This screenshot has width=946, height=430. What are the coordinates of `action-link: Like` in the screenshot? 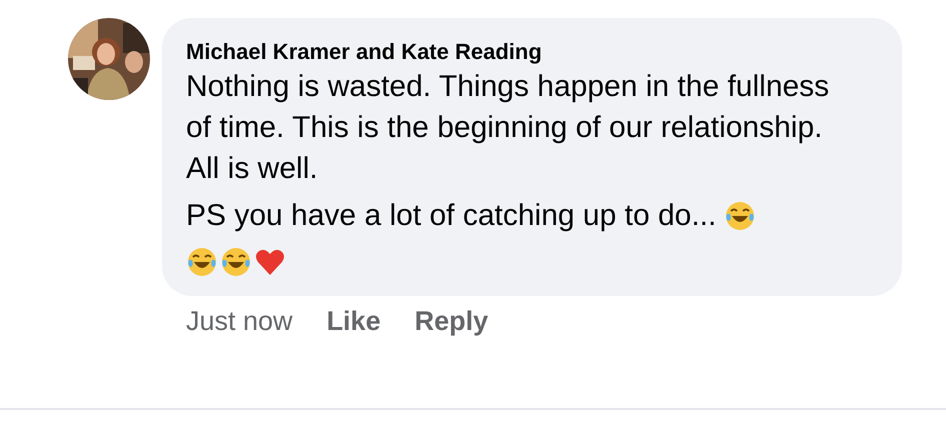 It's located at (353, 321).